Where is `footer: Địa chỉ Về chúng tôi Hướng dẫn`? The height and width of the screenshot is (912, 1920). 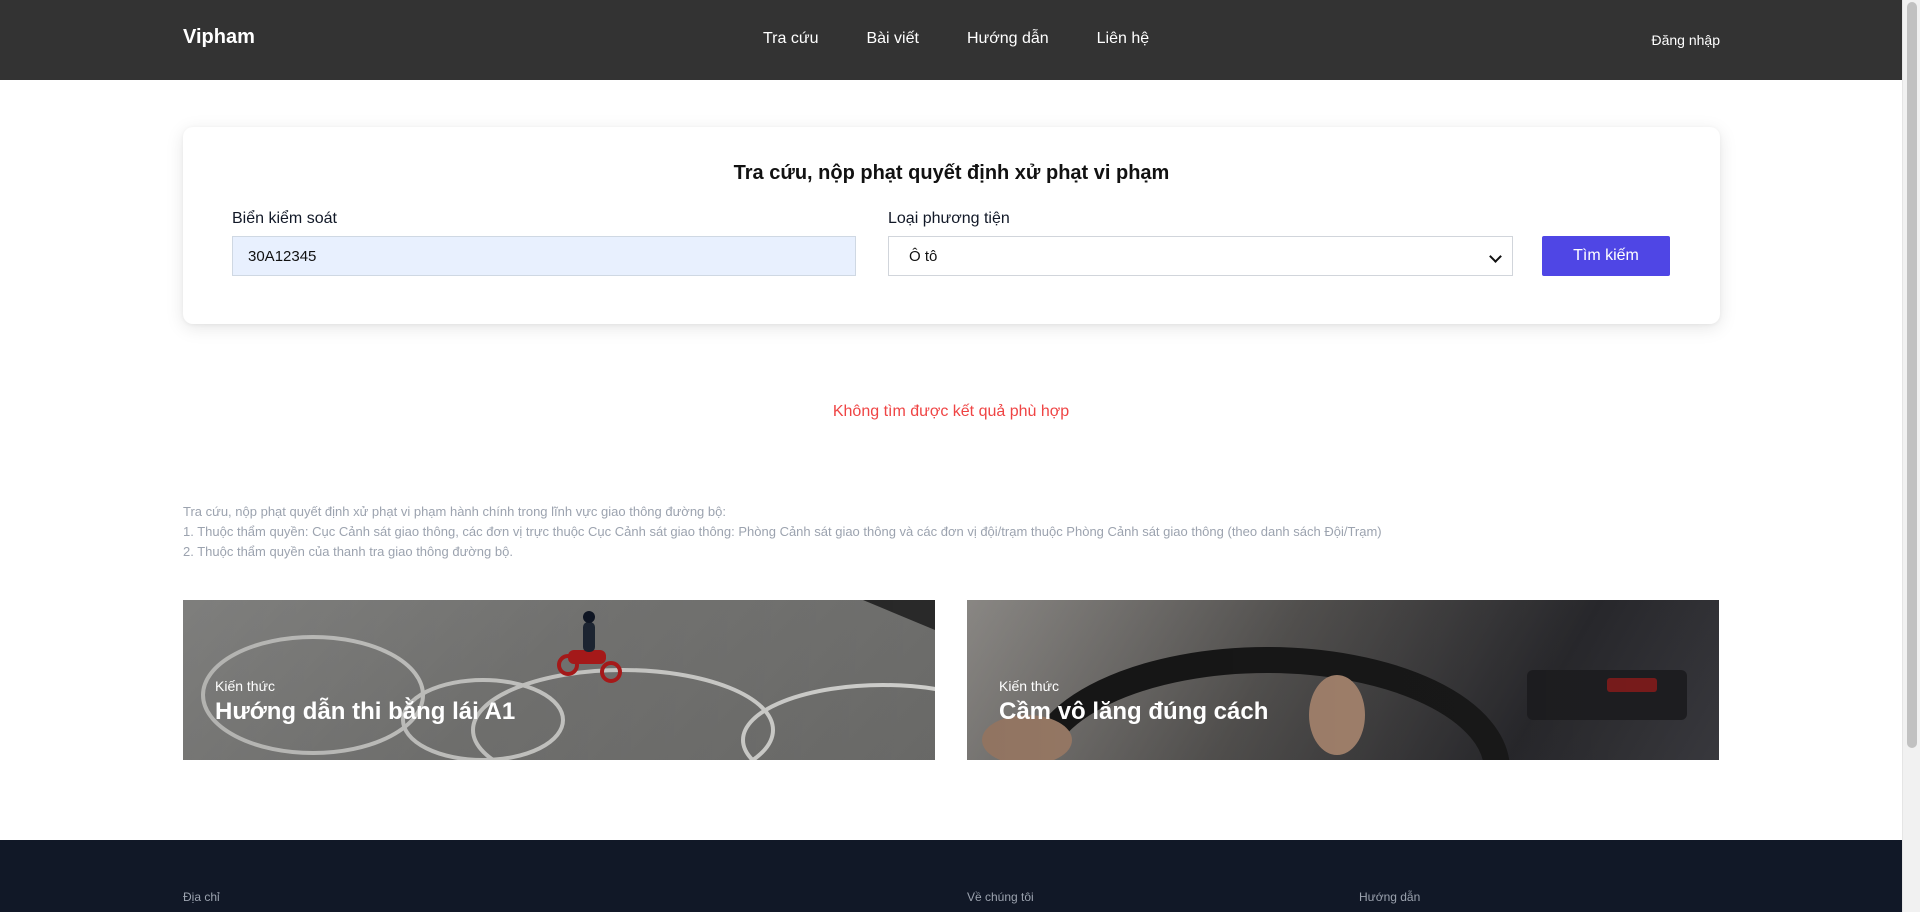
footer: Địa chỉ Về chúng tôi Hướng dẫn is located at coordinates (951, 876).